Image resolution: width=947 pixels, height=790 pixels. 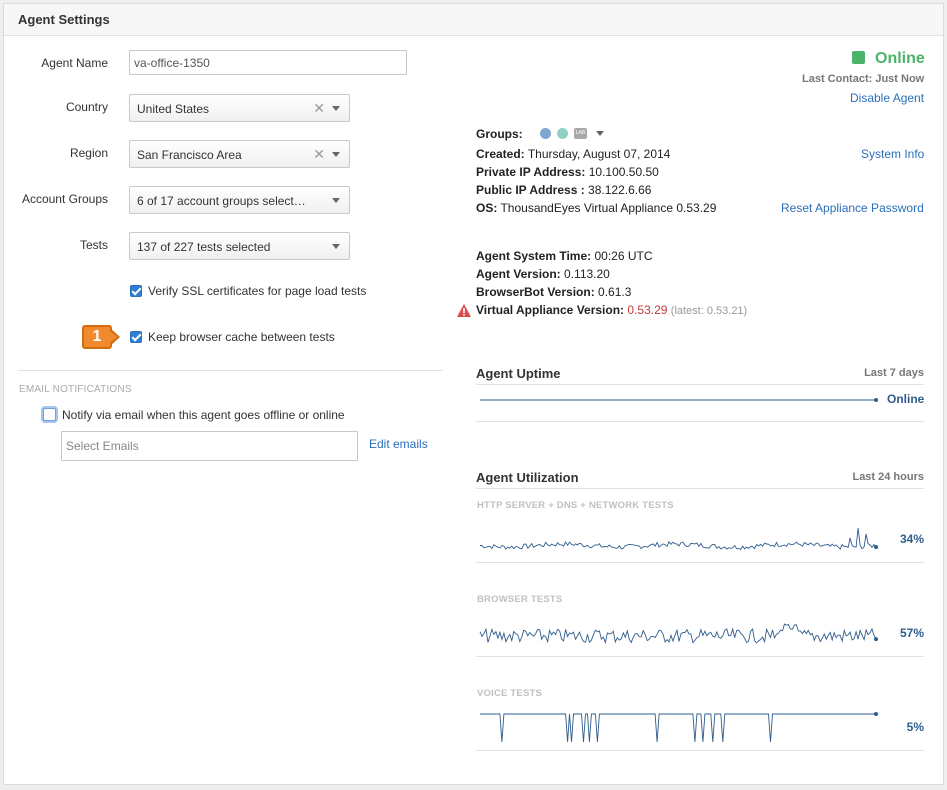 I want to click on tests-label: Tests, so click(x=93, y=245).